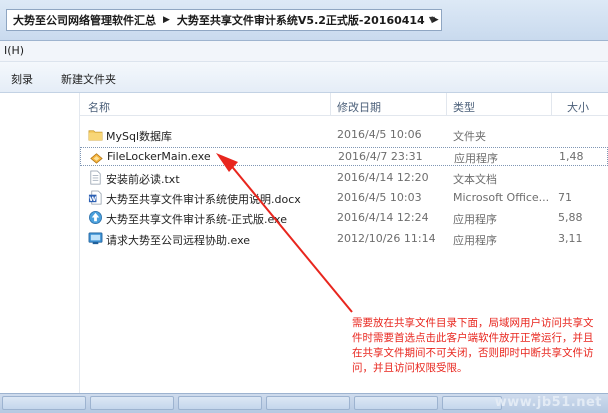 This screenshot has height=413, width=608. I want to click on taskbar: www.jb51.net, so click(304, 403).